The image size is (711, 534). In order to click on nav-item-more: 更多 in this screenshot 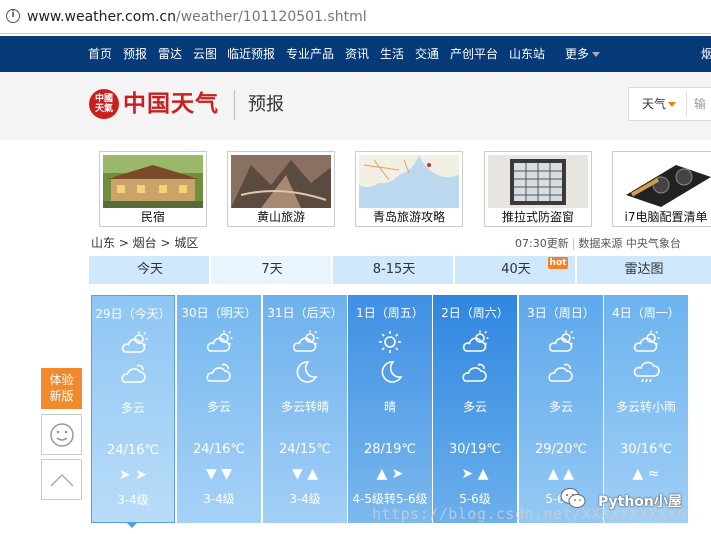, I will do `click(583, 54)`.